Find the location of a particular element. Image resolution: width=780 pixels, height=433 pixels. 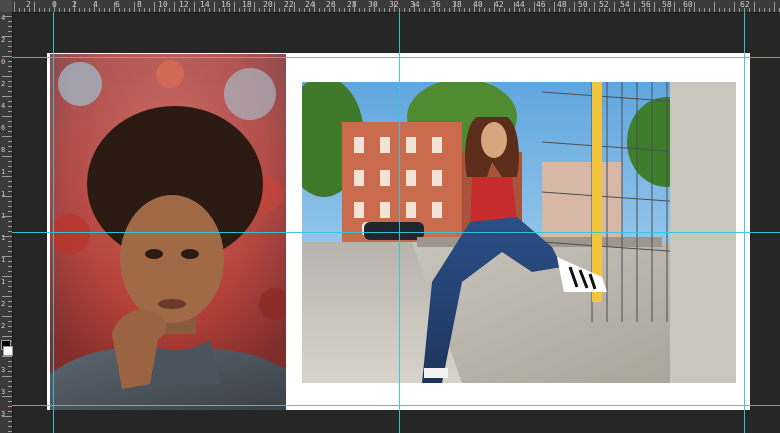

ruler-origin-corner is located at coordinates (6, 6).